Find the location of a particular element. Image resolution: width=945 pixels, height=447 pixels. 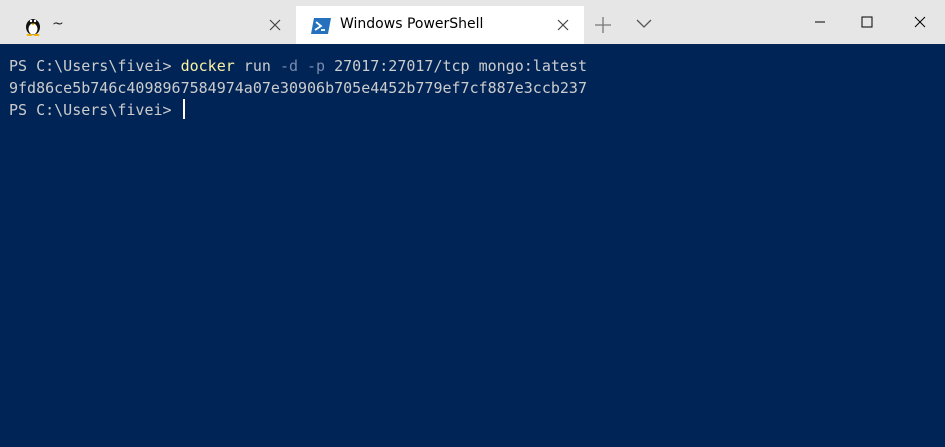

maximize-icon is located at coordinates (867, 22).